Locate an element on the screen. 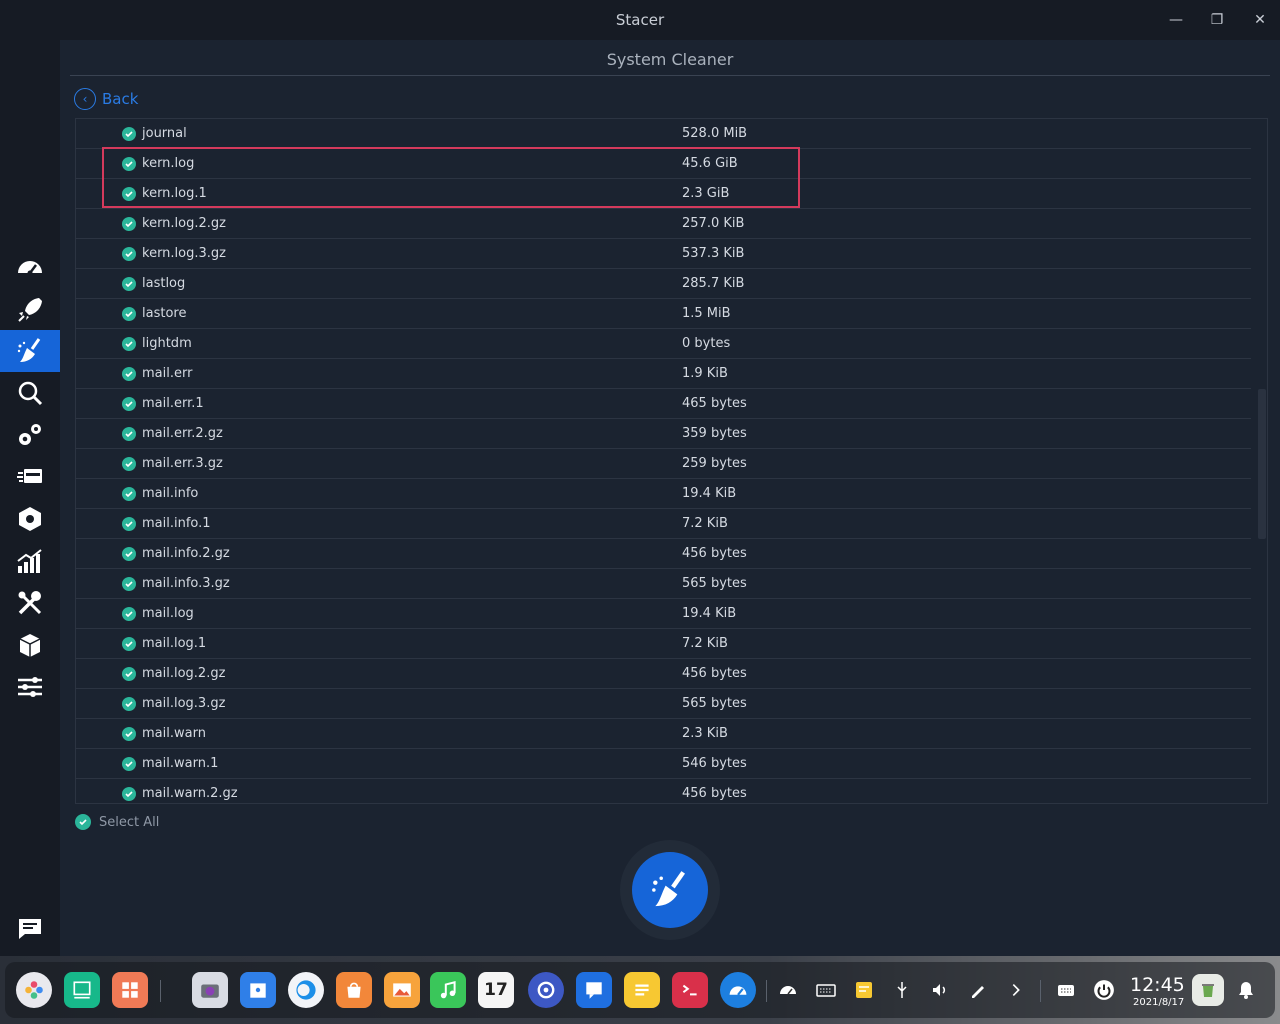 This screenshot has width=1280, height=1024. app-store-icon is located at coordinates (354, 990).